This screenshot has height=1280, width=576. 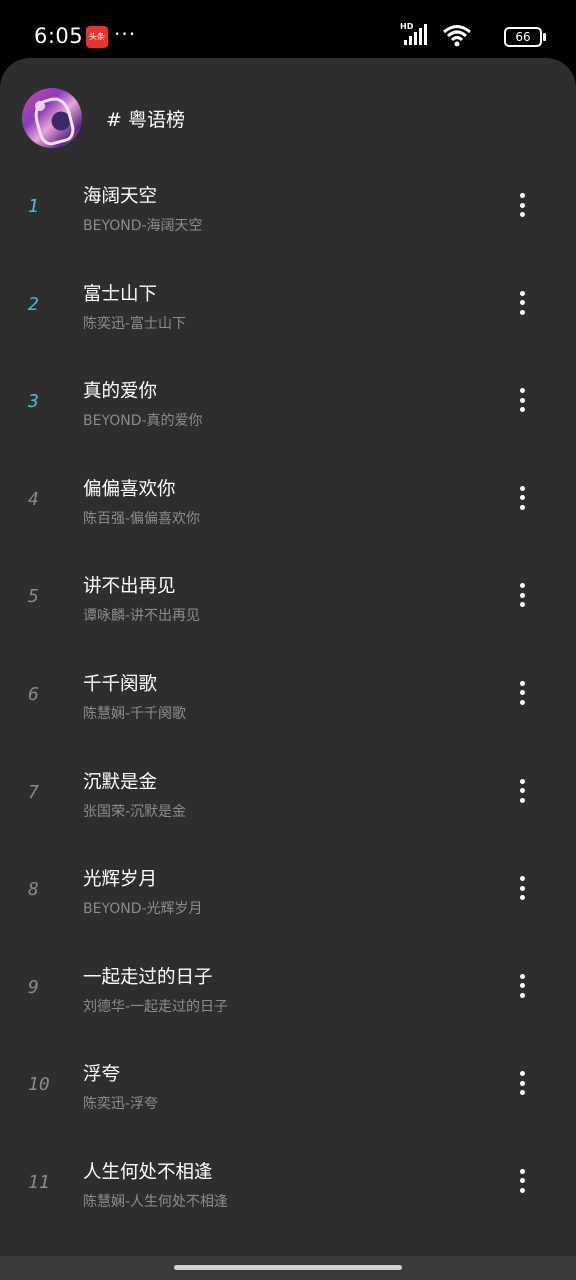 I want to click on song-artist-subtitle: BEYOND-海阔天空, so click(x=143, y=226).